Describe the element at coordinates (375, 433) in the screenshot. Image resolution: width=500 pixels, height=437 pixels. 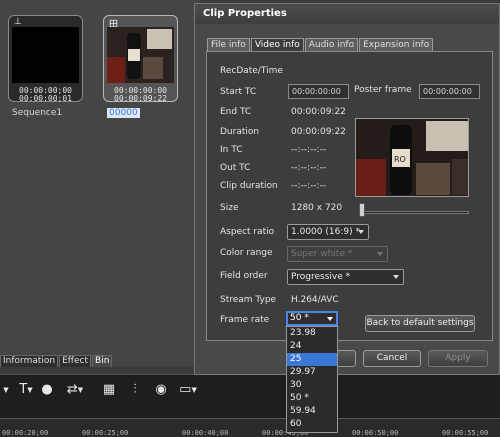
I see `ruler-tick: 00:00:50;00` at that location.